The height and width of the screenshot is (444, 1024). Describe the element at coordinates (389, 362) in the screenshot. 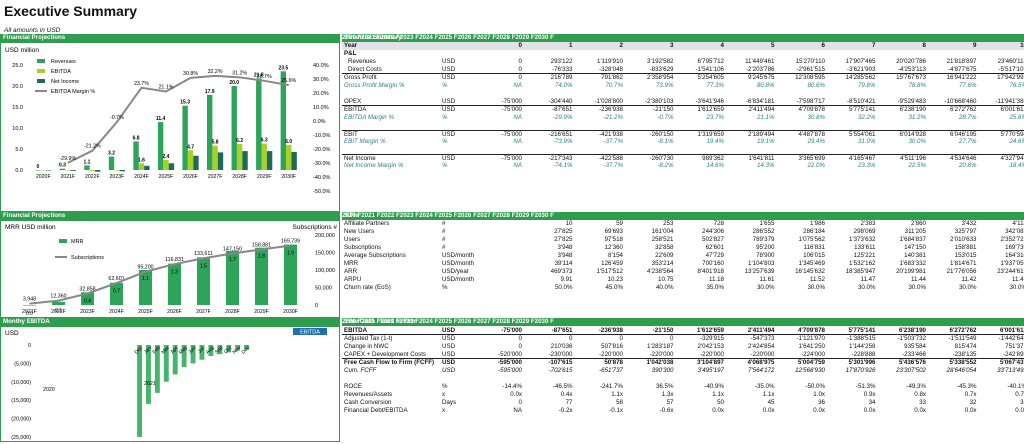

I see `row-label: Free Cash Flow to Firm (FCFF)` at that location.